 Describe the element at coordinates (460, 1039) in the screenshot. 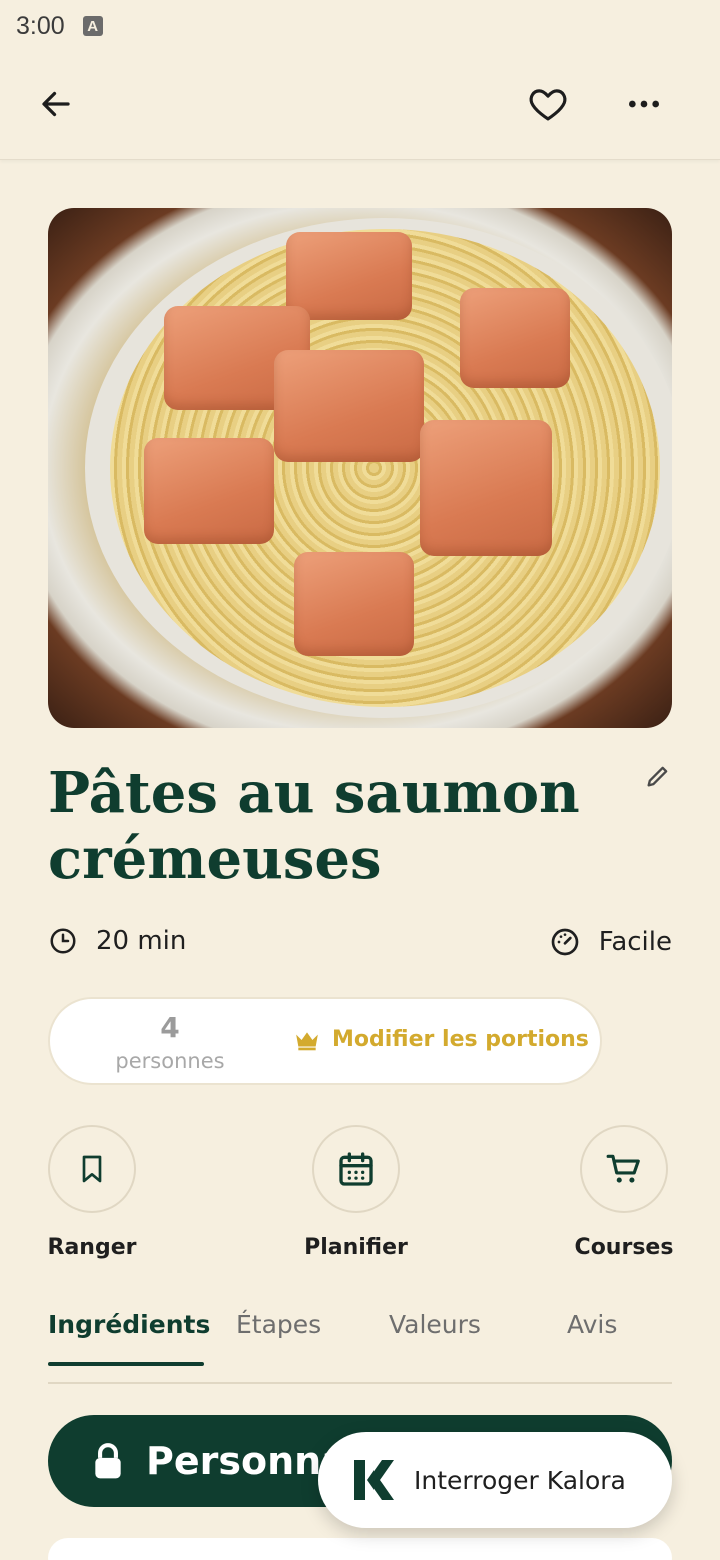

I see `modify-portions-label: Modifier les portions` at that location.